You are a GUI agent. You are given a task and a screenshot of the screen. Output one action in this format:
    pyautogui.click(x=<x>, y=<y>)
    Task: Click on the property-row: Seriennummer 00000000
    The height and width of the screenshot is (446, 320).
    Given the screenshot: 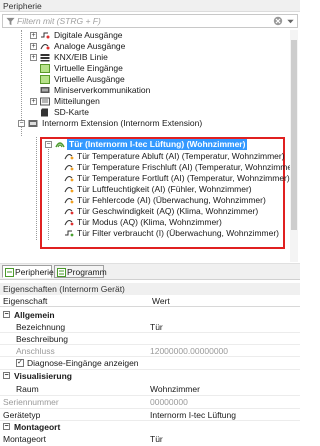 What is the action you would take?
    pyautogui.click(x=150, y=402)
    